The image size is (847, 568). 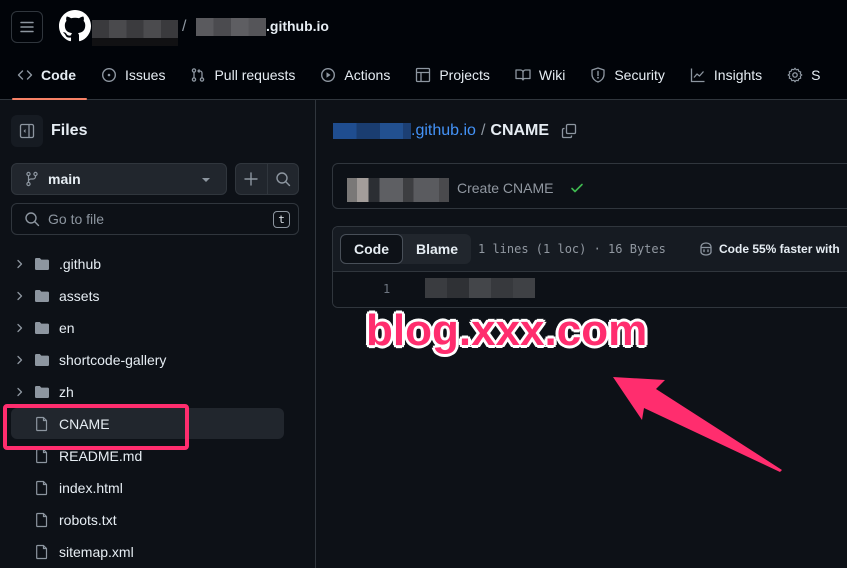 What do you see at coordinates (738, 75) in the screenshot?
I see `tab-label: Insights` at bounding box center [738, 75].